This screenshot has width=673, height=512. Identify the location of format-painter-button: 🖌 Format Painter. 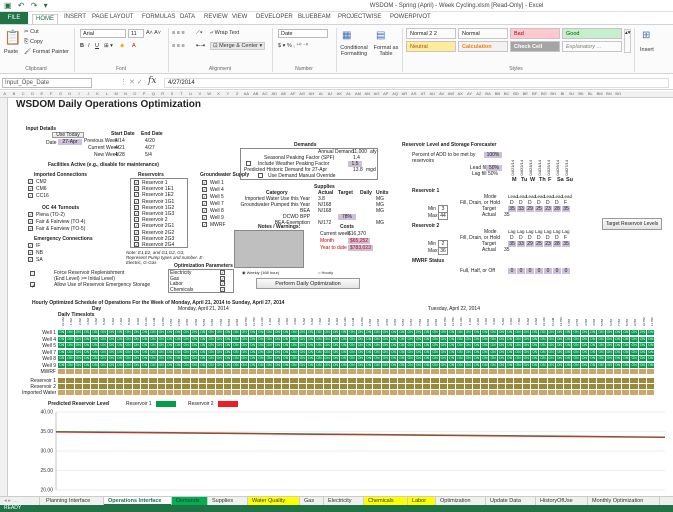
(46, 52).